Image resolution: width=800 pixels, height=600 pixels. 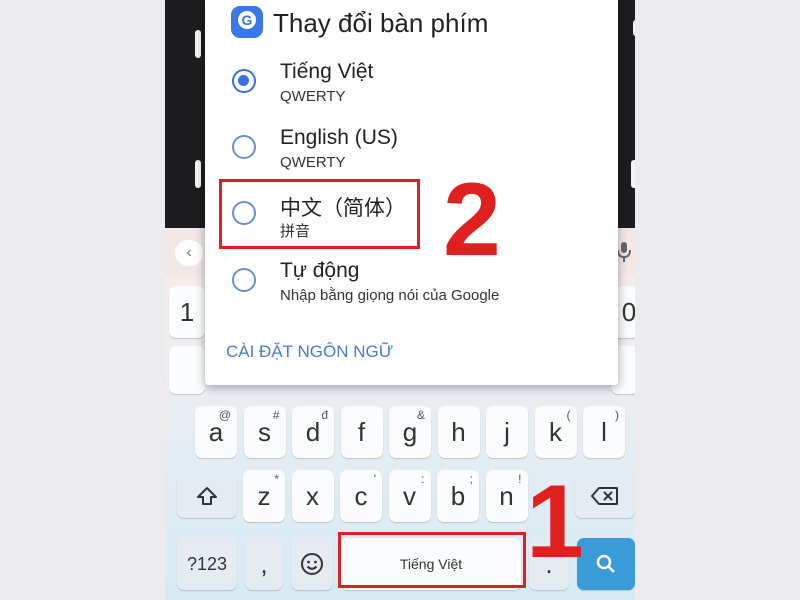 I want to click on key-label: h, so click(x=458, y=431).